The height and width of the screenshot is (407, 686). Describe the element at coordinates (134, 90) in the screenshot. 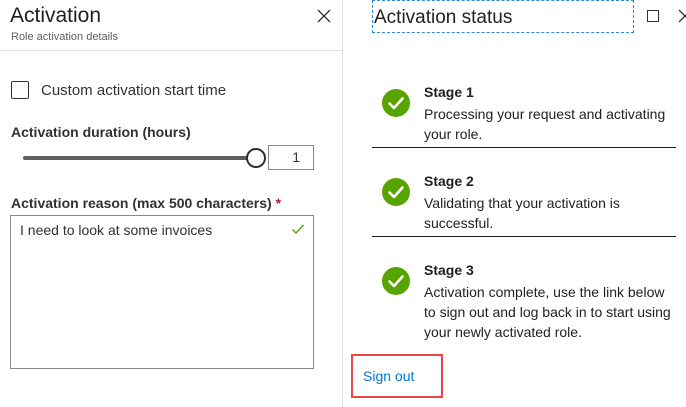

I see `custom-start-label: Custom activation start time` at that location.